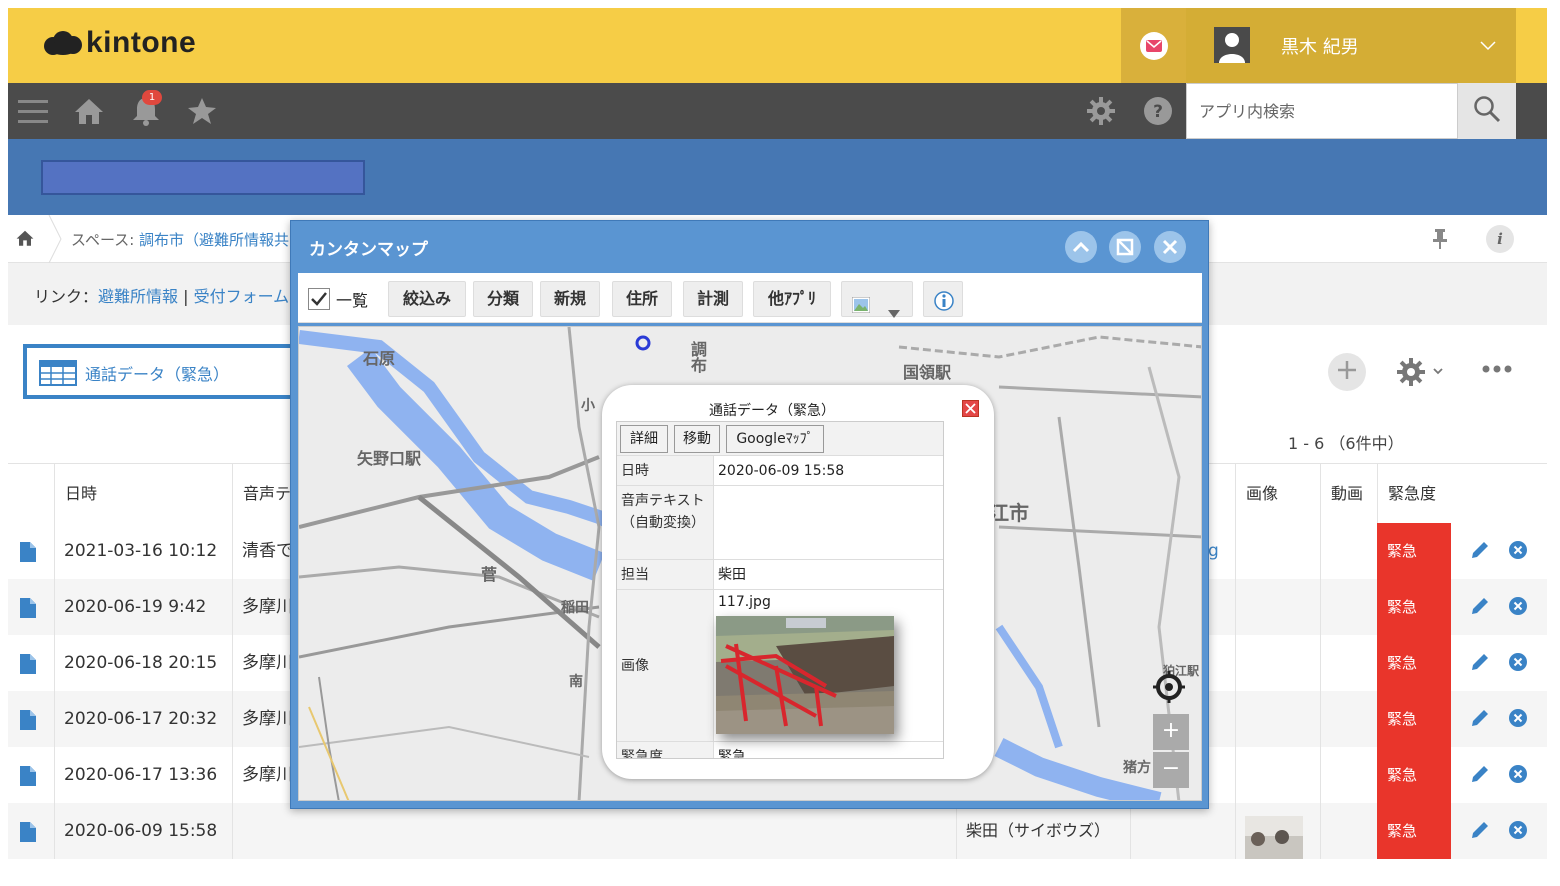  Describe the element at coordinates (877, 299) in the screenshot. I see `layer-select` at that location.